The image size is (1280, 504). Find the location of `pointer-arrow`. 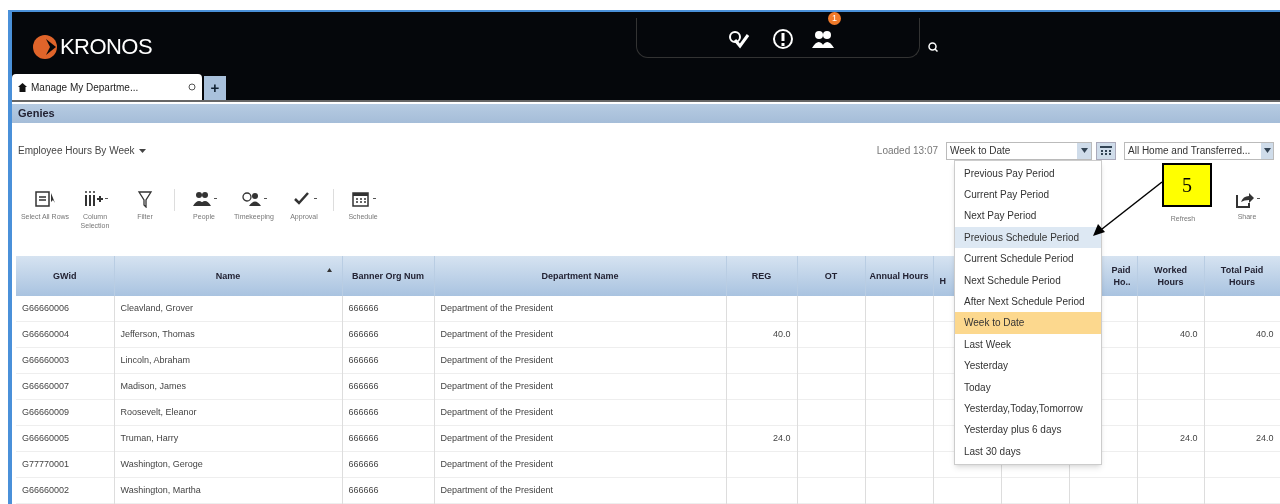

pointer-arrow is located at coordinates (1128, 208).